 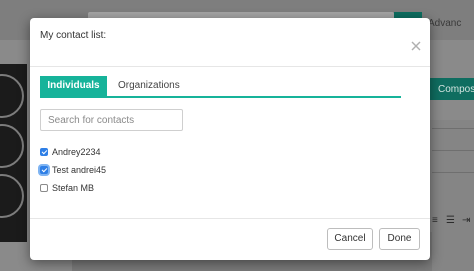 I want to click on cancel-button: Cancel, so click(x=350, y=239).